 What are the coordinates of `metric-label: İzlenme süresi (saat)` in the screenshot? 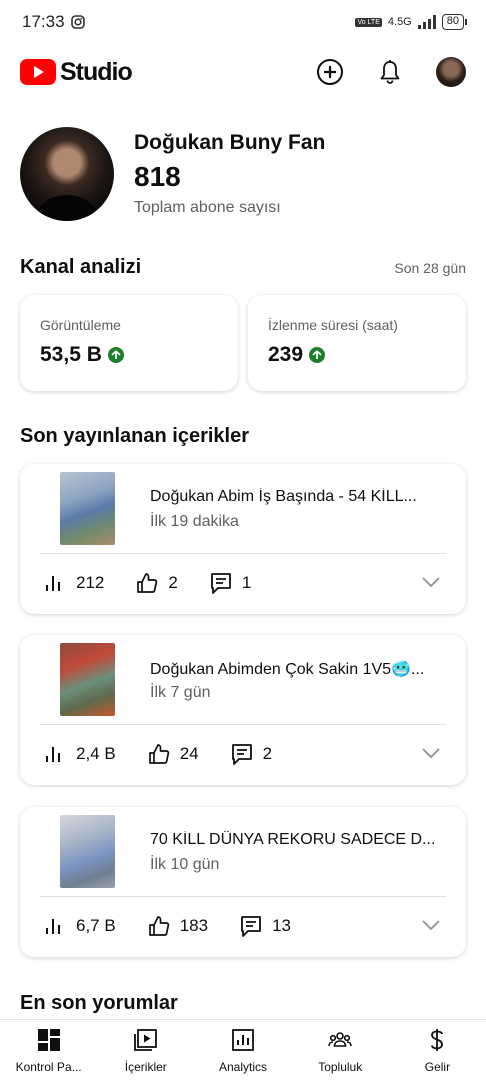 It's located at (333, 325).